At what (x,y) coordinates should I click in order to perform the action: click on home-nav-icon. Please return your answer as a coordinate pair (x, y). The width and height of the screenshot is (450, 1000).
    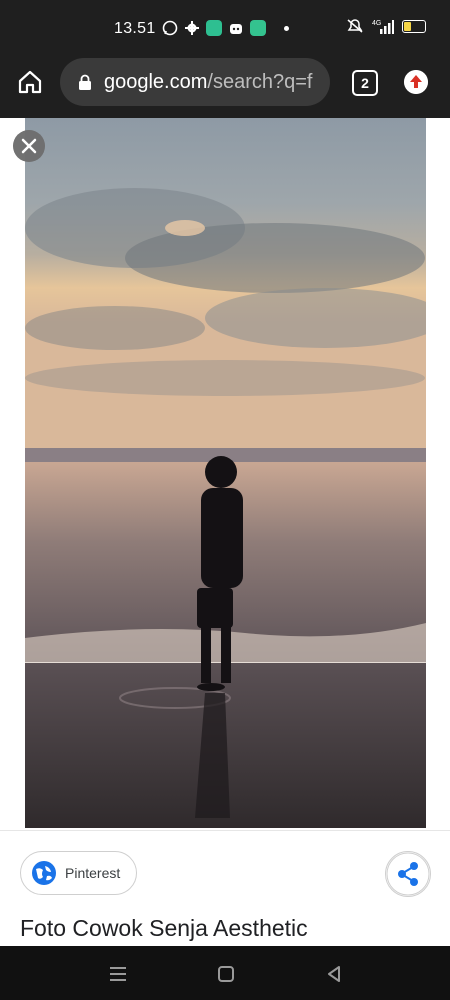
    Looking at the image, I should click on (226, 974).